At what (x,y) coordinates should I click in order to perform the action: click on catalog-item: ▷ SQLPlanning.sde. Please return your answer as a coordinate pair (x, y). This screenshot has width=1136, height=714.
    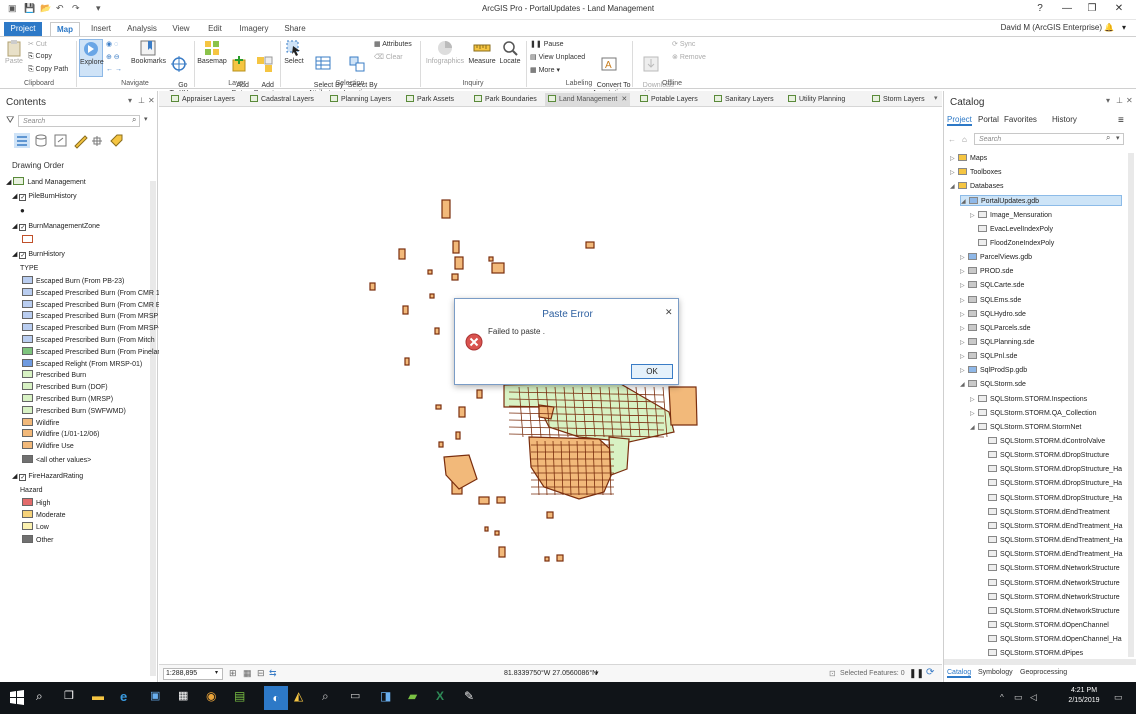
    Looking at the image, I should click on (997, 342).